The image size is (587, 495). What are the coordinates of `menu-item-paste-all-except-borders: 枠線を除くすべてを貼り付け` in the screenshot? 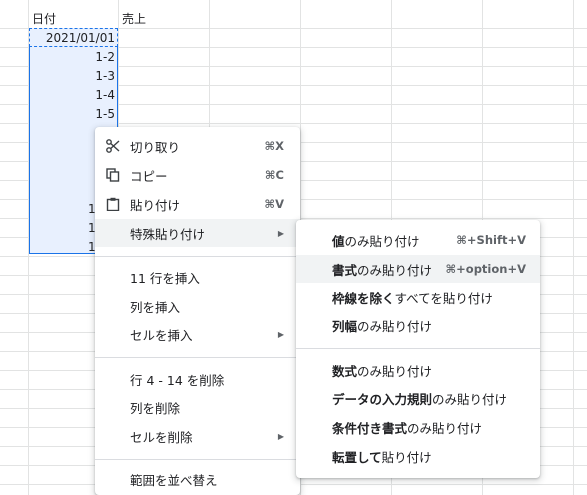 It's located at (418, 297).